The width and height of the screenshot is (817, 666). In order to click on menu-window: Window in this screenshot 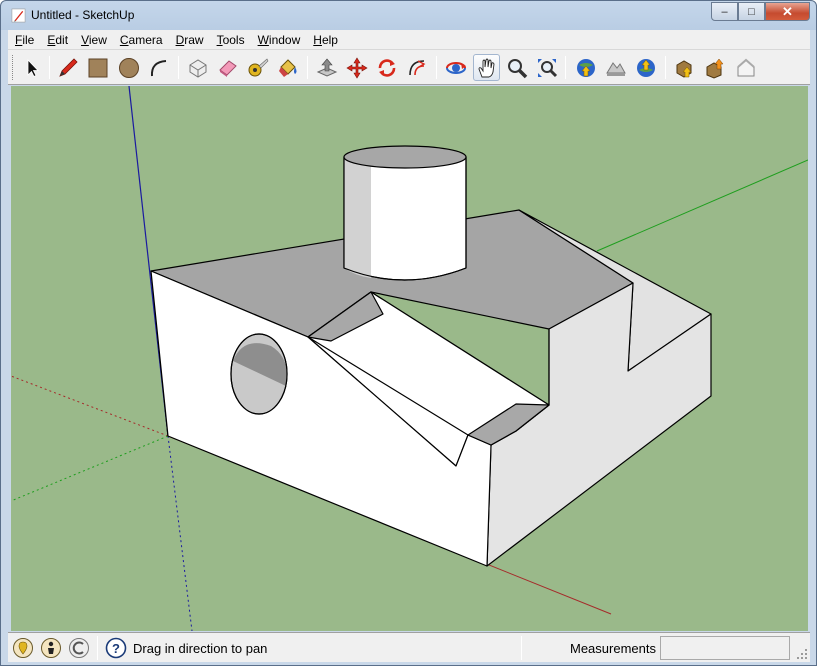, I will do `click(279, 40)`.